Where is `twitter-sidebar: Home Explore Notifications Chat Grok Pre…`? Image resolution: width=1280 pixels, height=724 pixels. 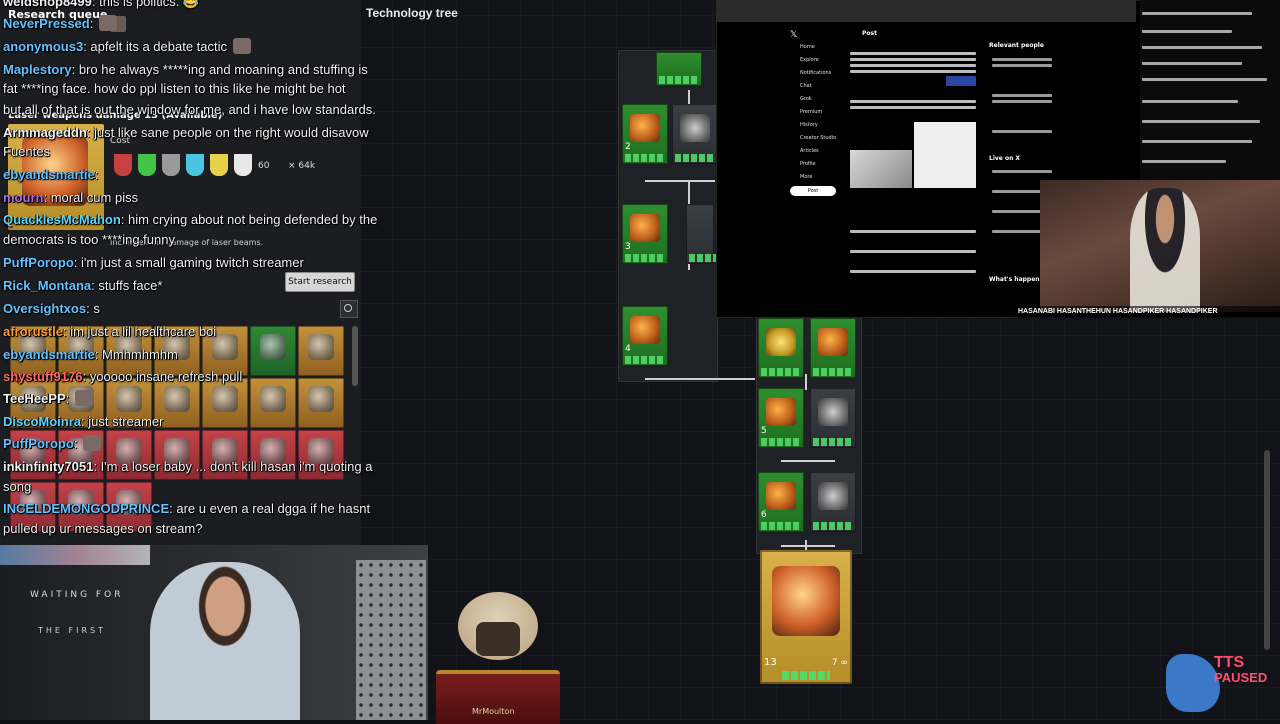 twitter-sidebar: Home Explore Notifications Chat Grok Pre… is located at coordinates (816, 116).